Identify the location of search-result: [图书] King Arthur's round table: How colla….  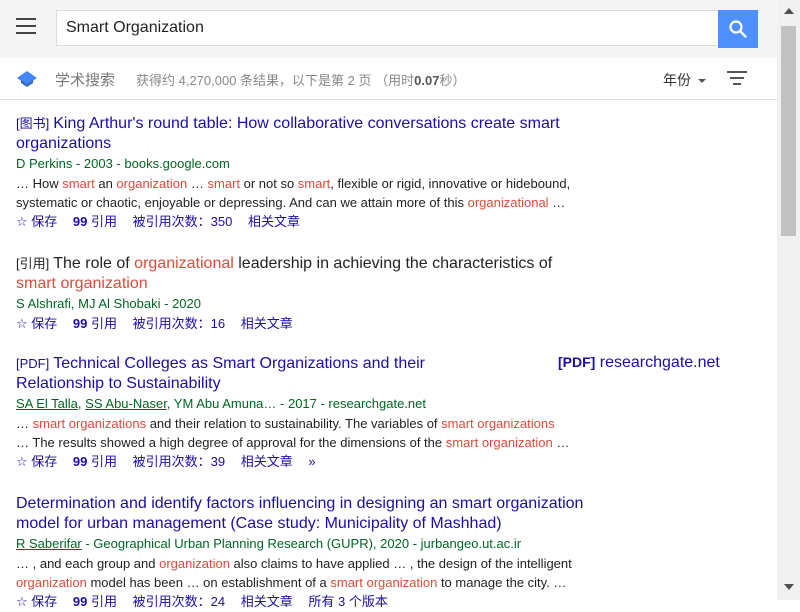
(316, 173).